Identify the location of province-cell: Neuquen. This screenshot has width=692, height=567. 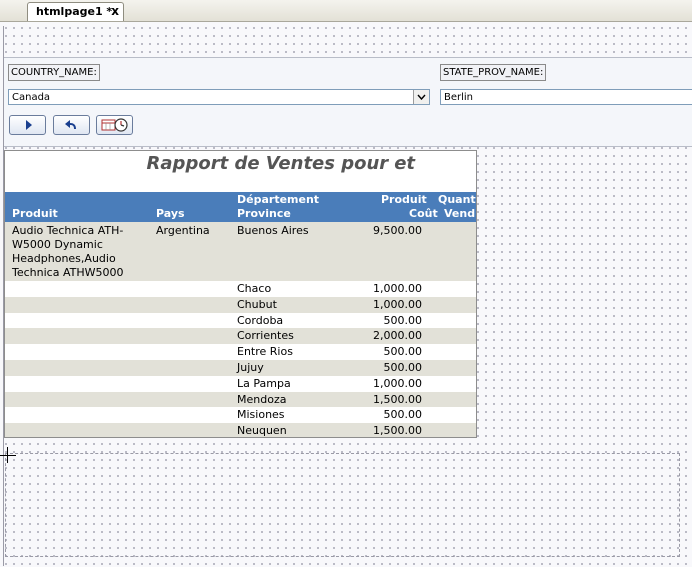
(262, 431).